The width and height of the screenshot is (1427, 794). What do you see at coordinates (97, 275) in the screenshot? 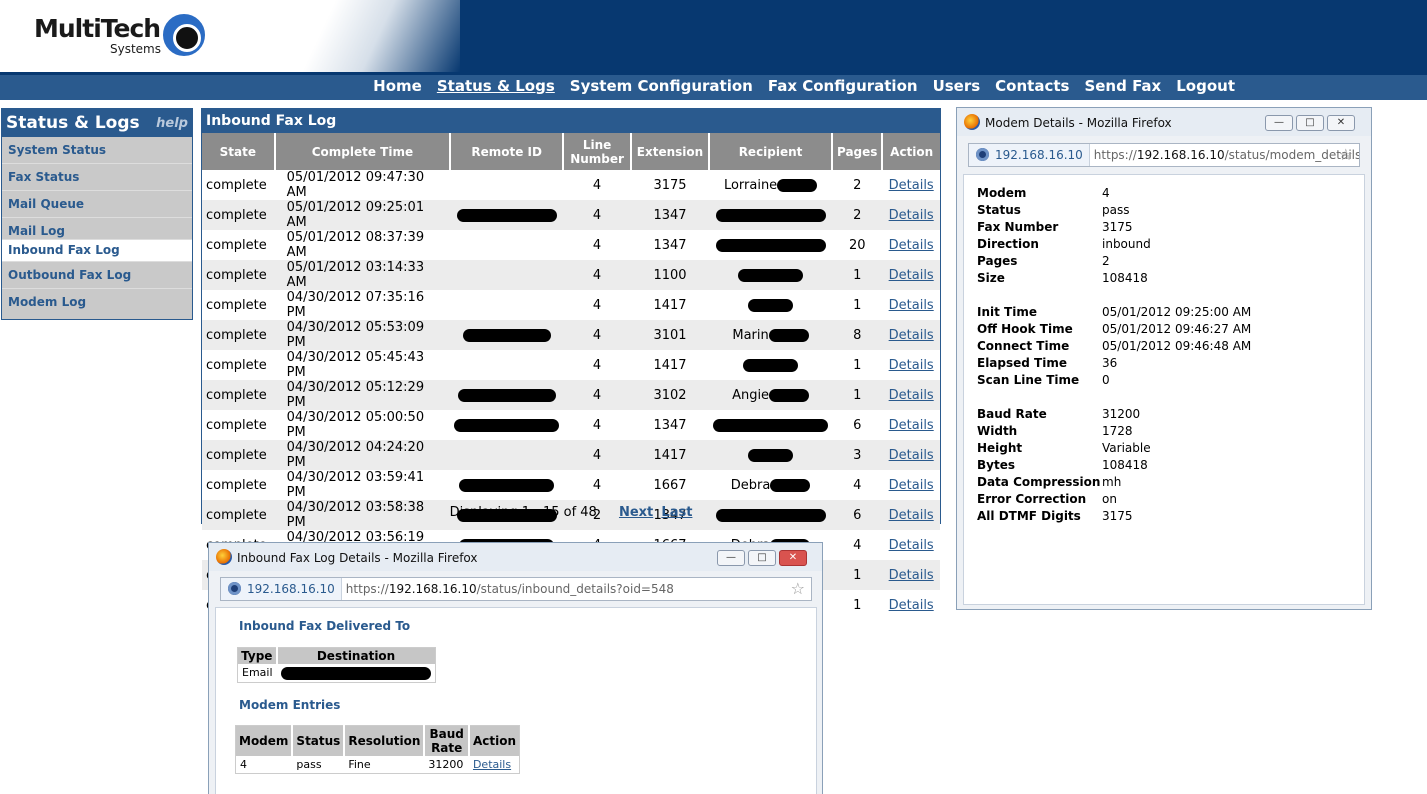
I see `sidebar-item-outbound-fax-log: Outbound Fax Log` at bounding box center [97, 275].